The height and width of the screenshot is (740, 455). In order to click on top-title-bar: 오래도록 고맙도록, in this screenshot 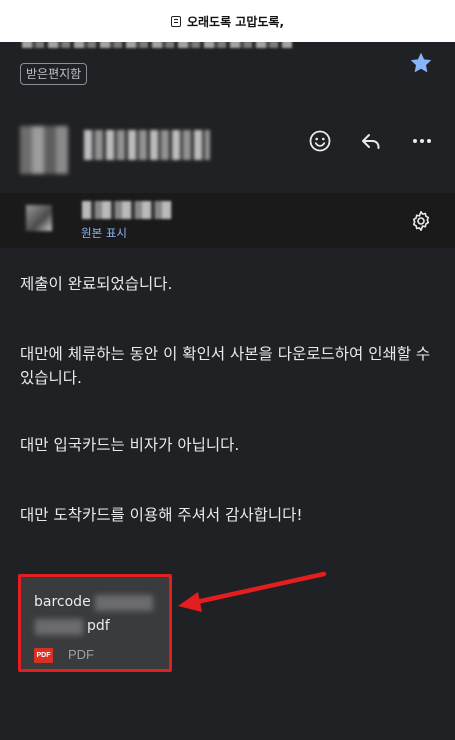, I will do `click(227, 21)`.